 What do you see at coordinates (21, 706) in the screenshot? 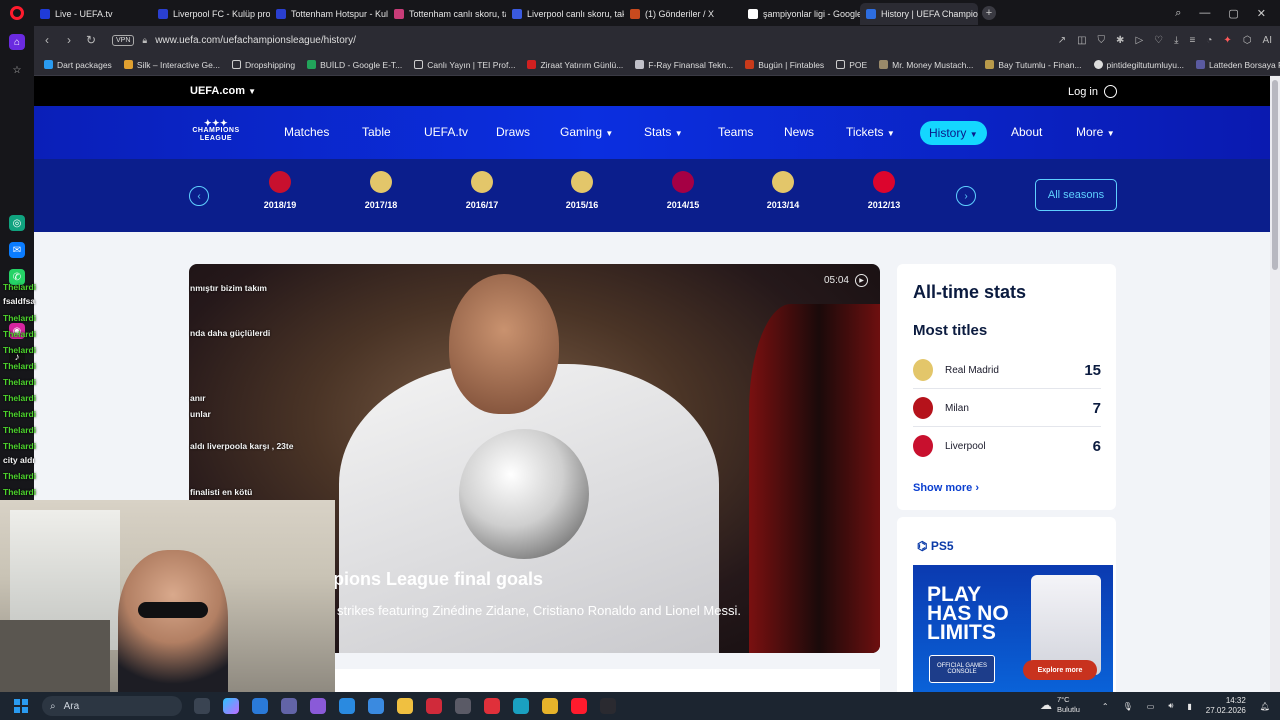
I see `windows-start-icon` at bounding box center [21, 706].